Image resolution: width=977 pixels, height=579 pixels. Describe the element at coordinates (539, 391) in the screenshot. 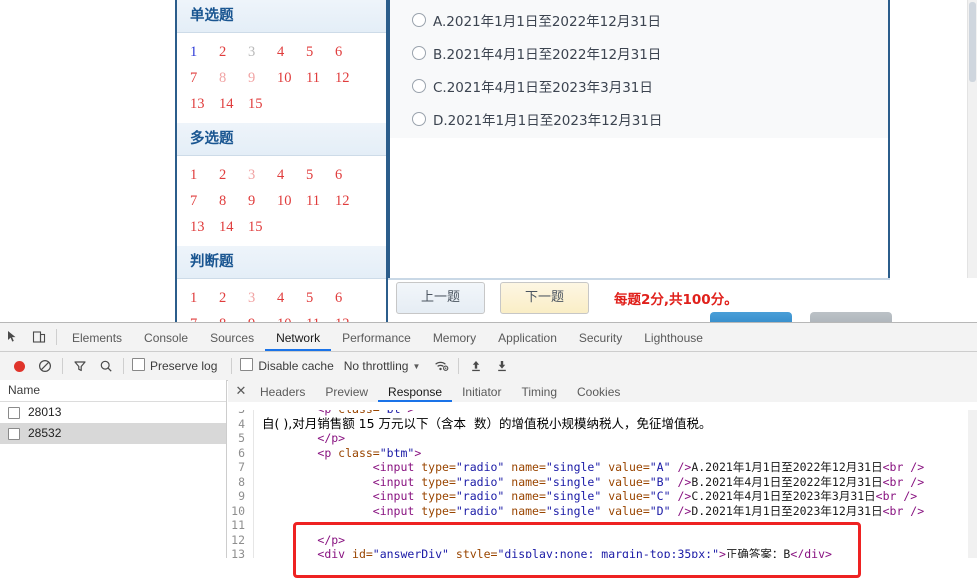

I see `detail-tab-timing: Timing` at that location.